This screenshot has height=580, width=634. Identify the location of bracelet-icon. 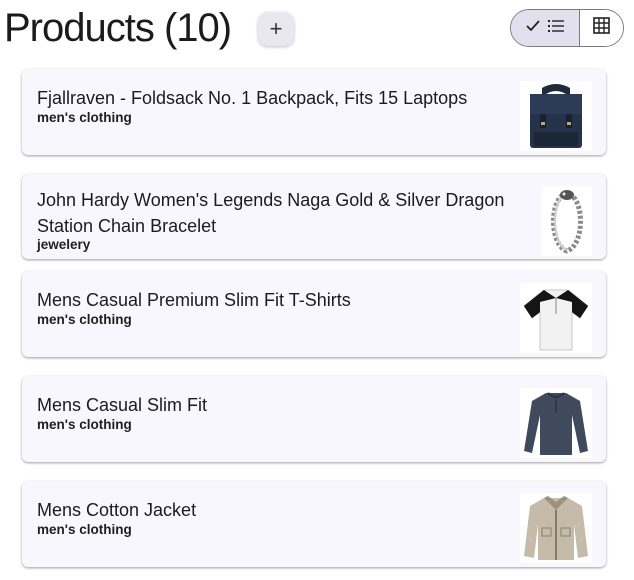
(567, 221).